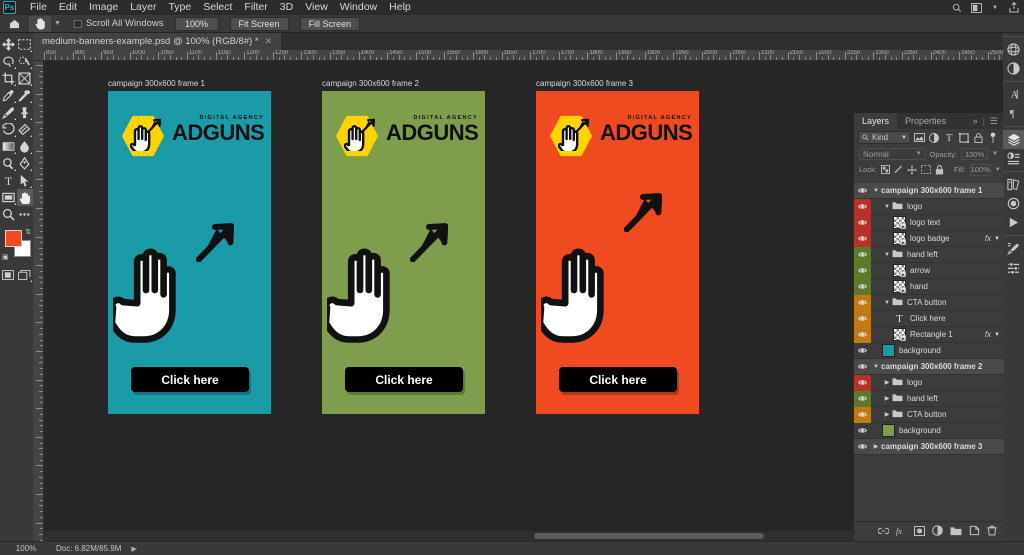  I want to click on search-icon, so click(957, 8).